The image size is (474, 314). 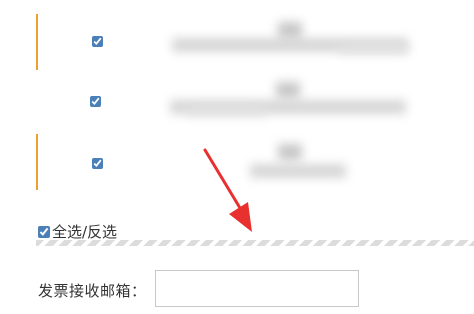 What do you see at coordinates (227, 190) in the screenshot?
I see `red-arrow-icon` at bounding box center [227, 190].